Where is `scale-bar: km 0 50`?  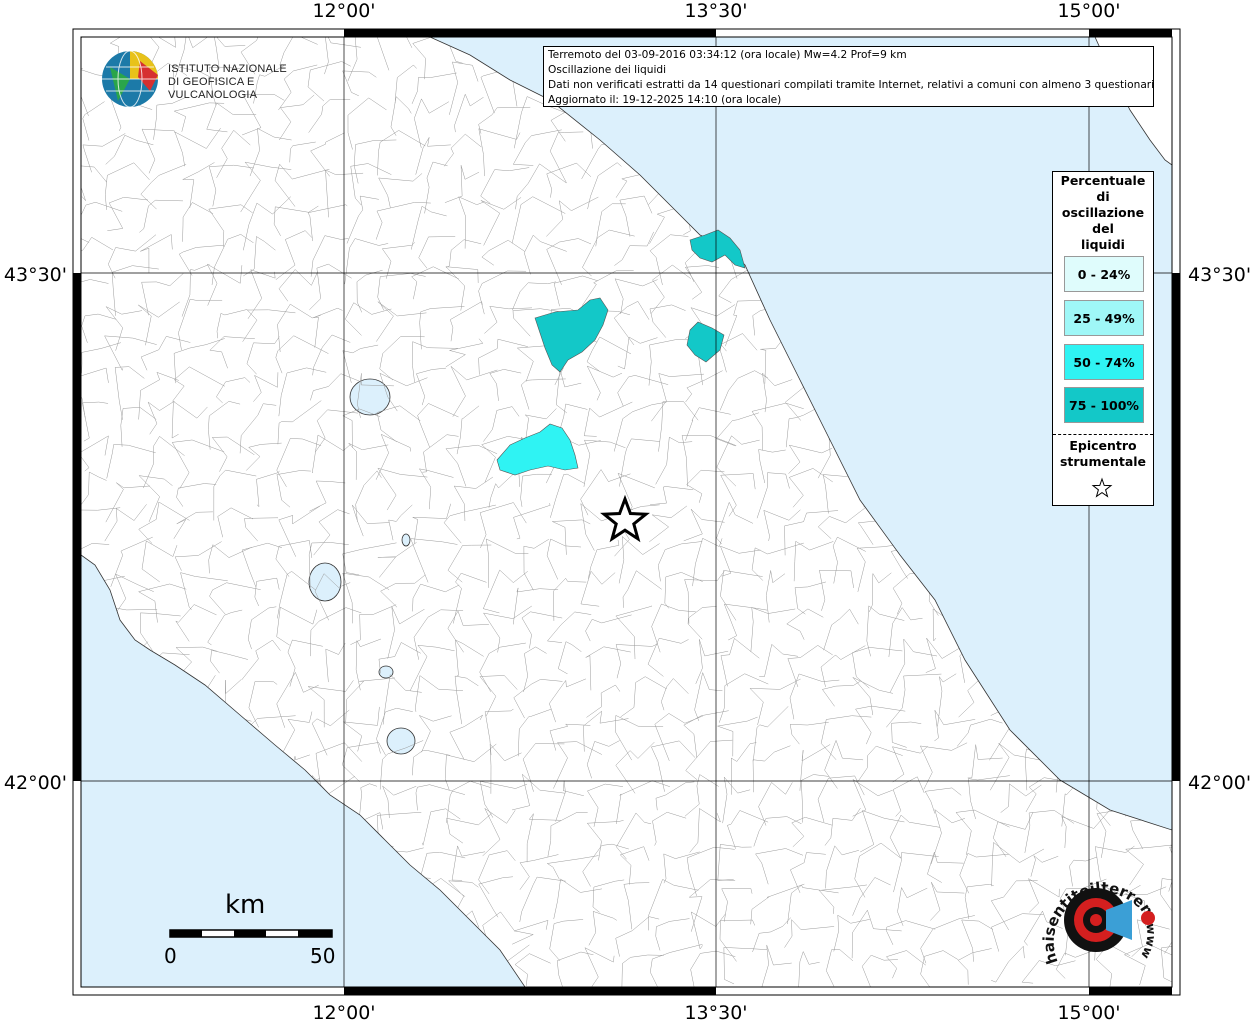 scale-bar: km 0 50 is located at coordinates (255, 930).